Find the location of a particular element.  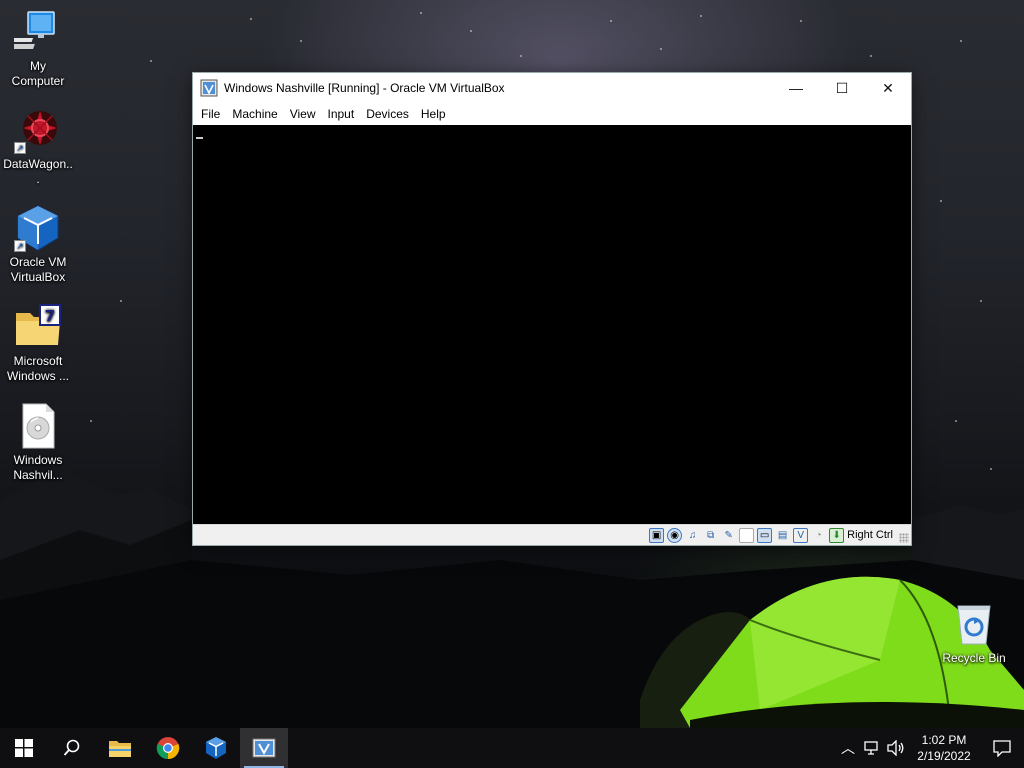

maximize-icon: ☐ is located at coordinates (842, 87).